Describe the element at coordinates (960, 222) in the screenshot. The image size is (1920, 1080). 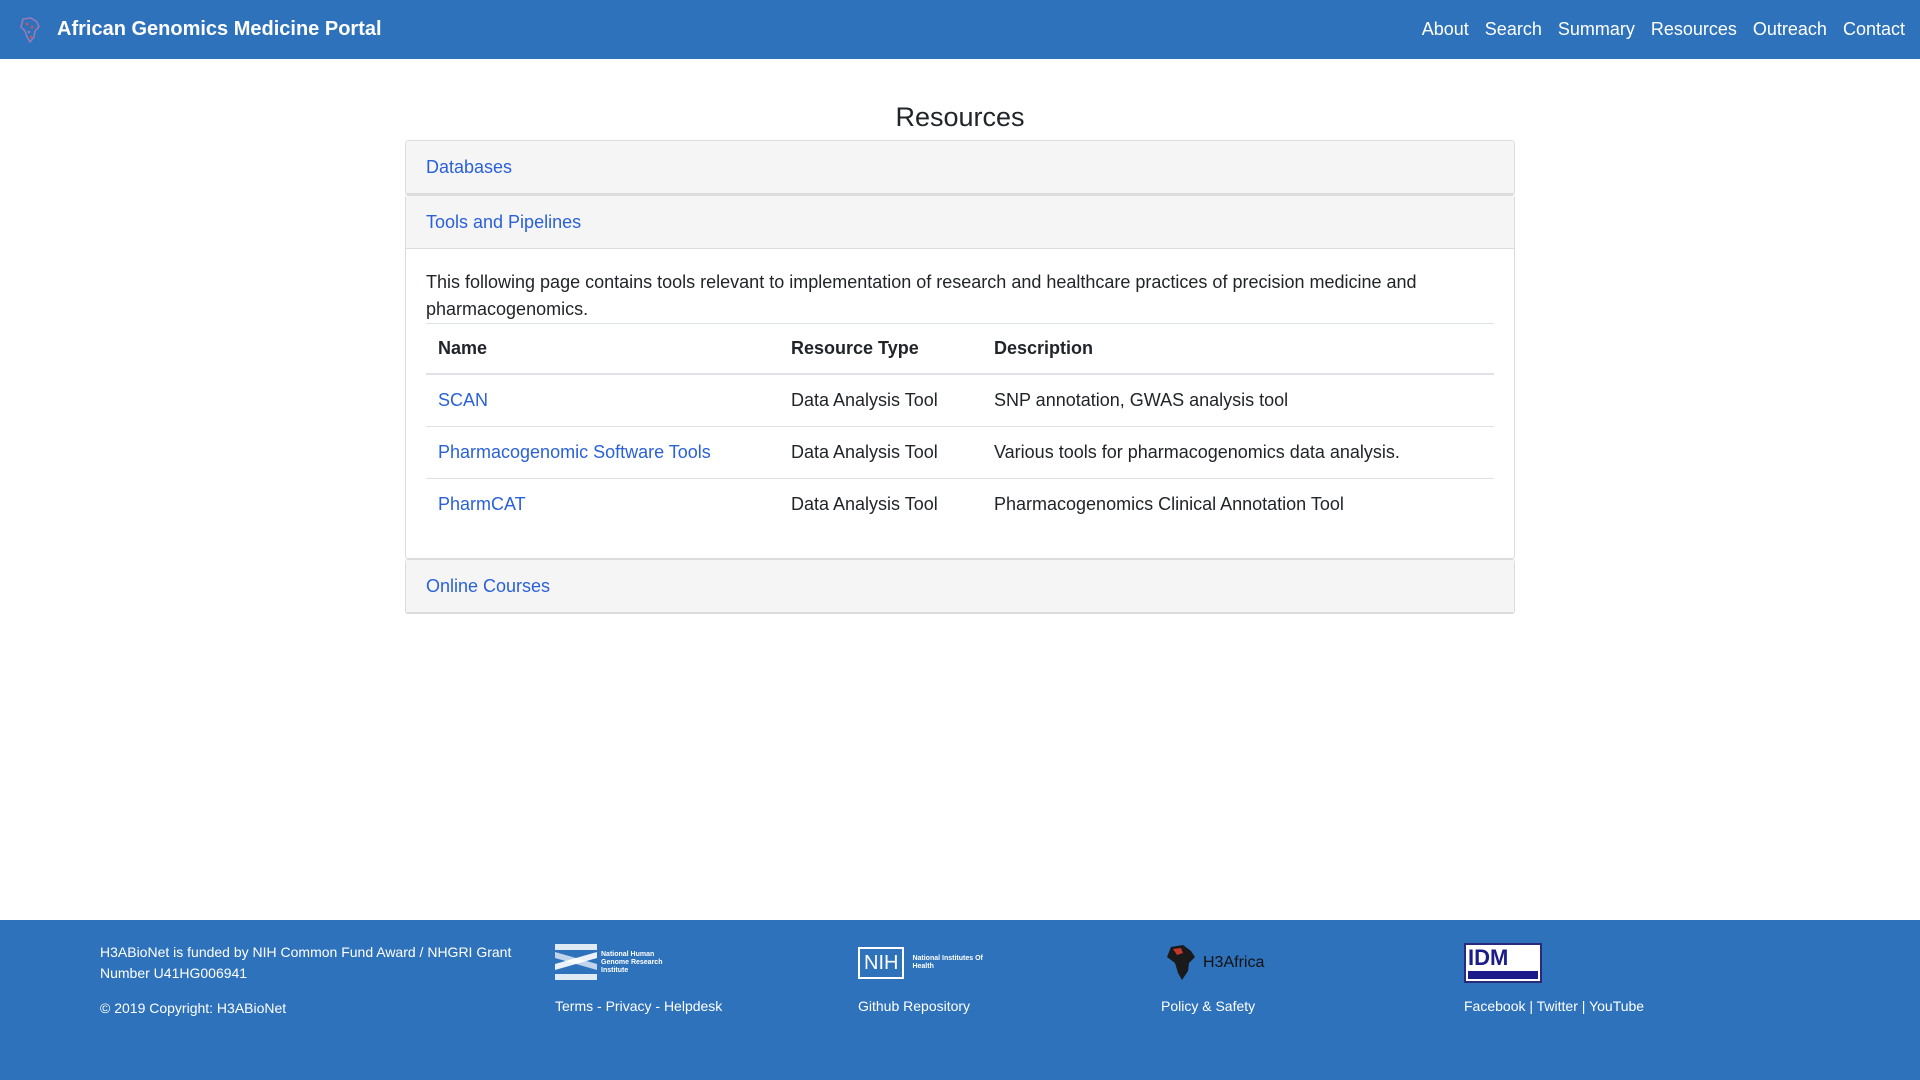
I see `accordion-header-tools: Tools and Pipelines` at that location.